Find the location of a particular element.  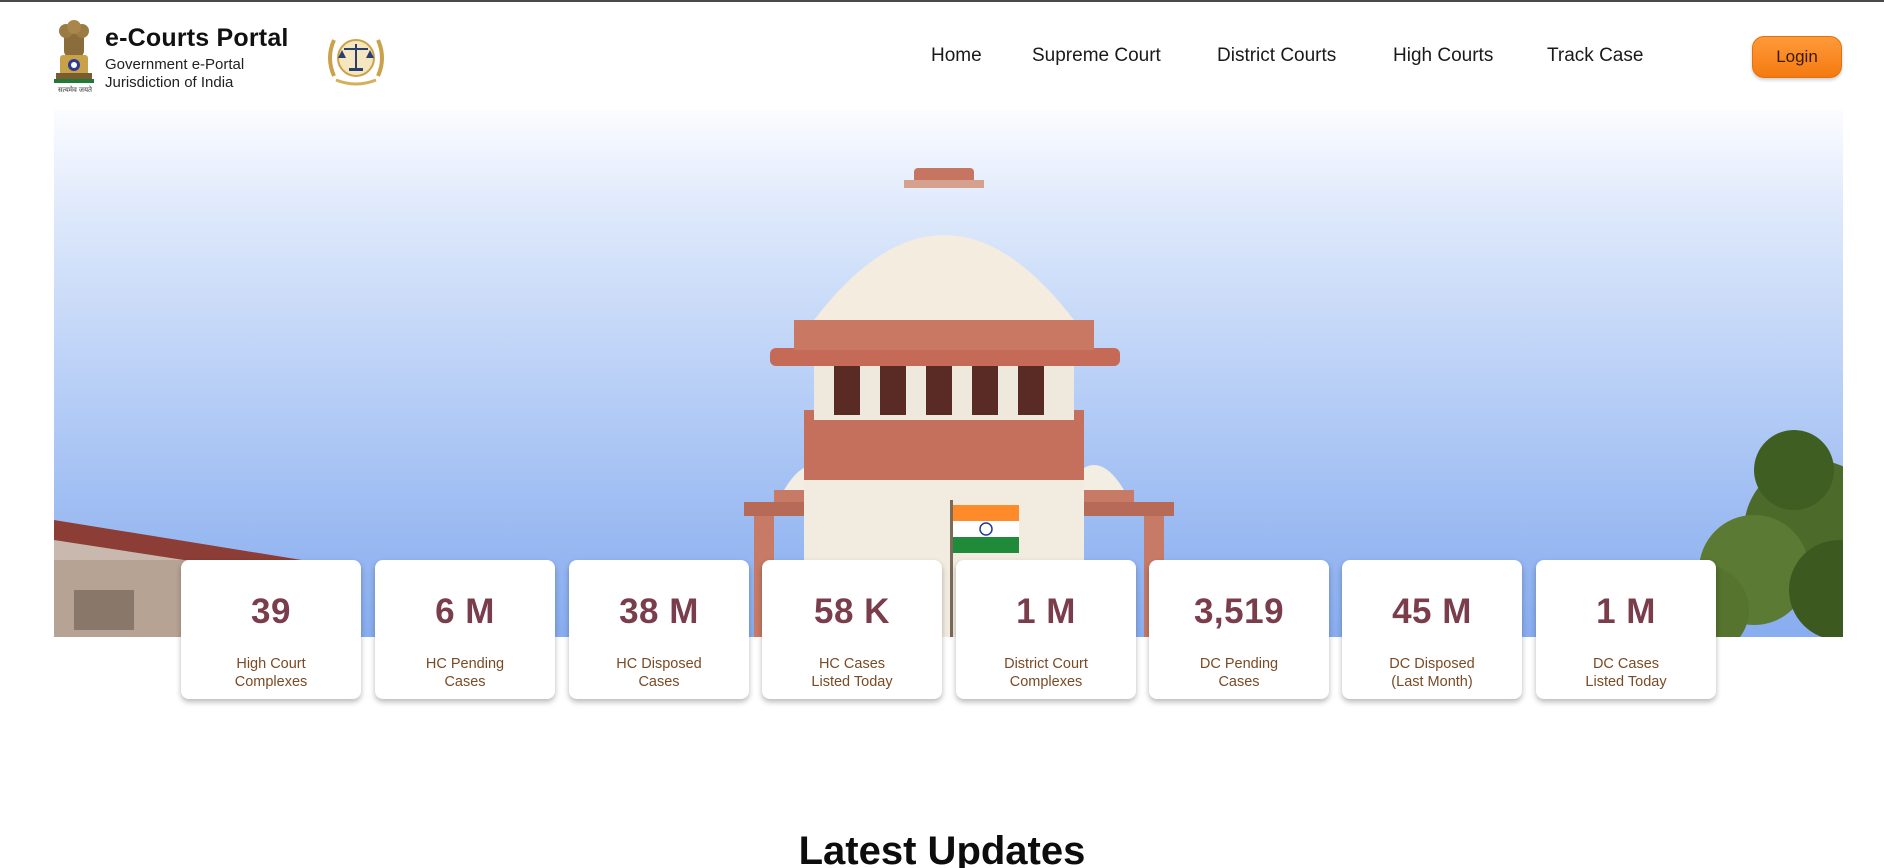

nav-district-courts: District Courts is located at coordinates (1276, 56).